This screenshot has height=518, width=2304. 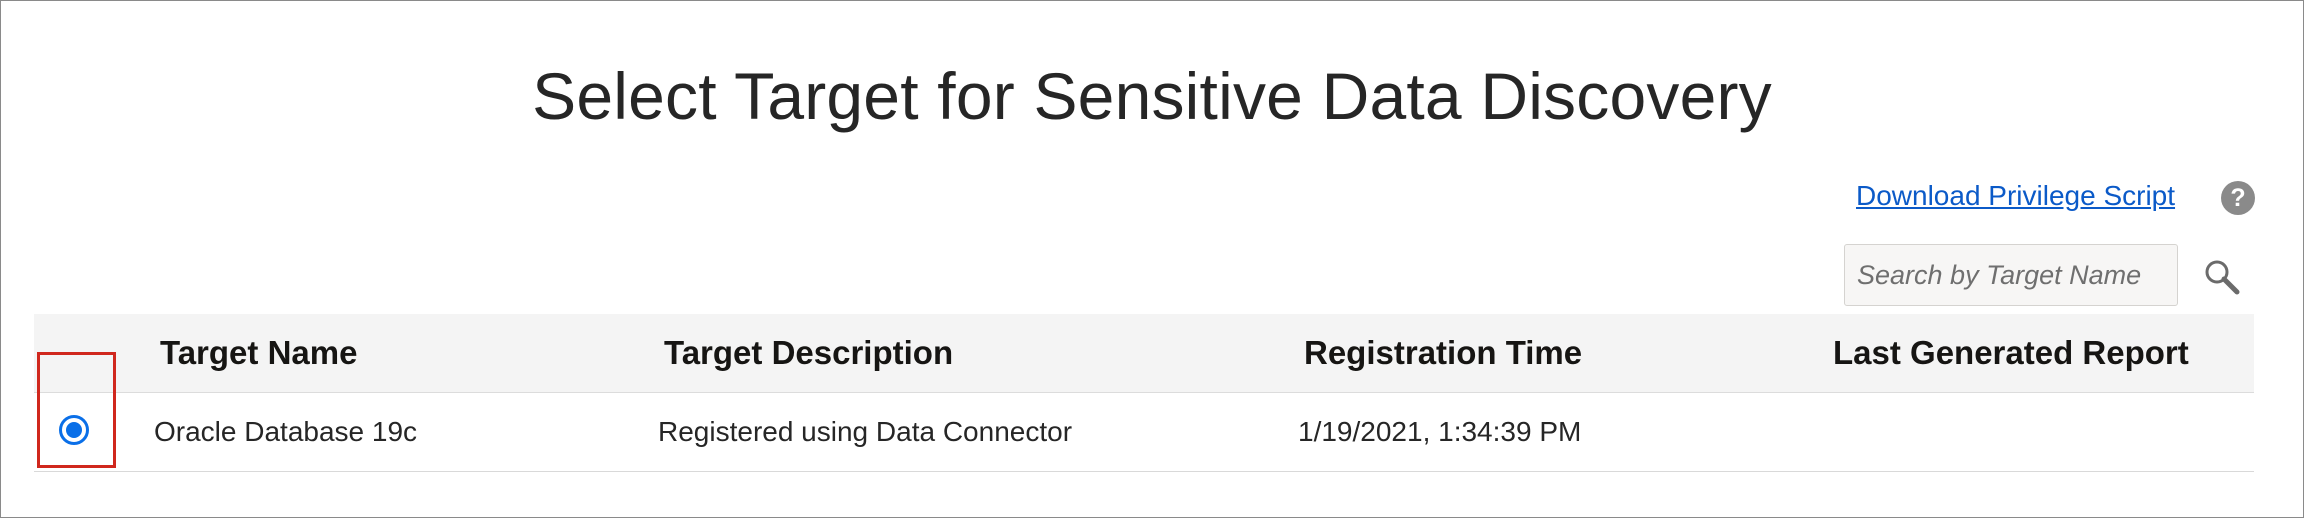 What do you see at coordinates (2011, 275) in the screenshot?
I see `search-input` at bounding box center [2011, 275].